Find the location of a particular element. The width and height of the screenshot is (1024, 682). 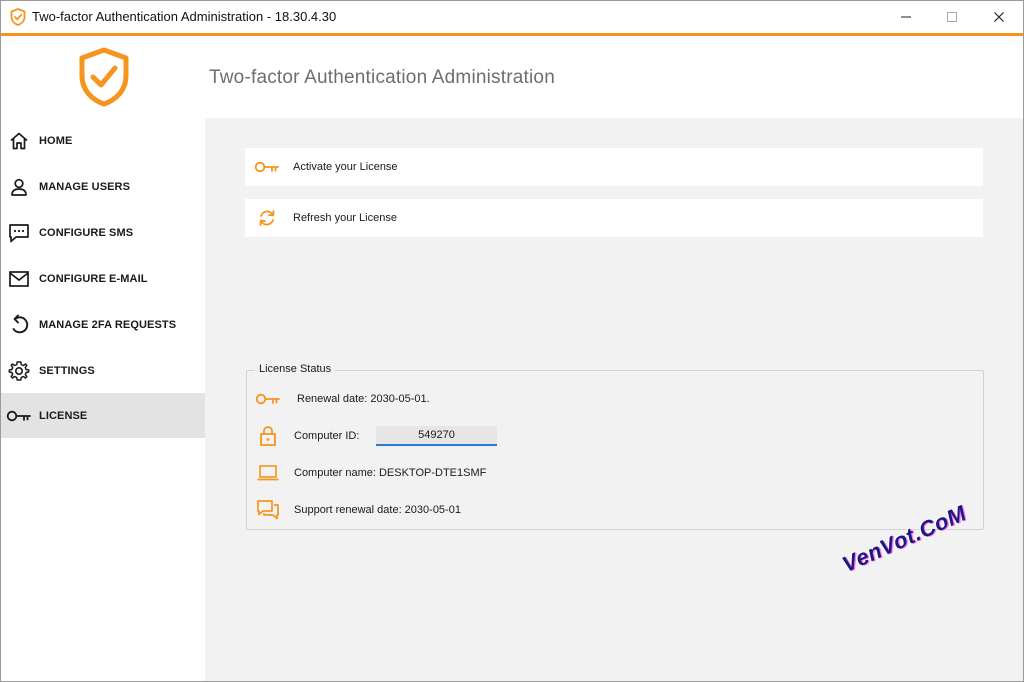

sidebar-item-label: LICENSE is located at coordinates (63, 415).